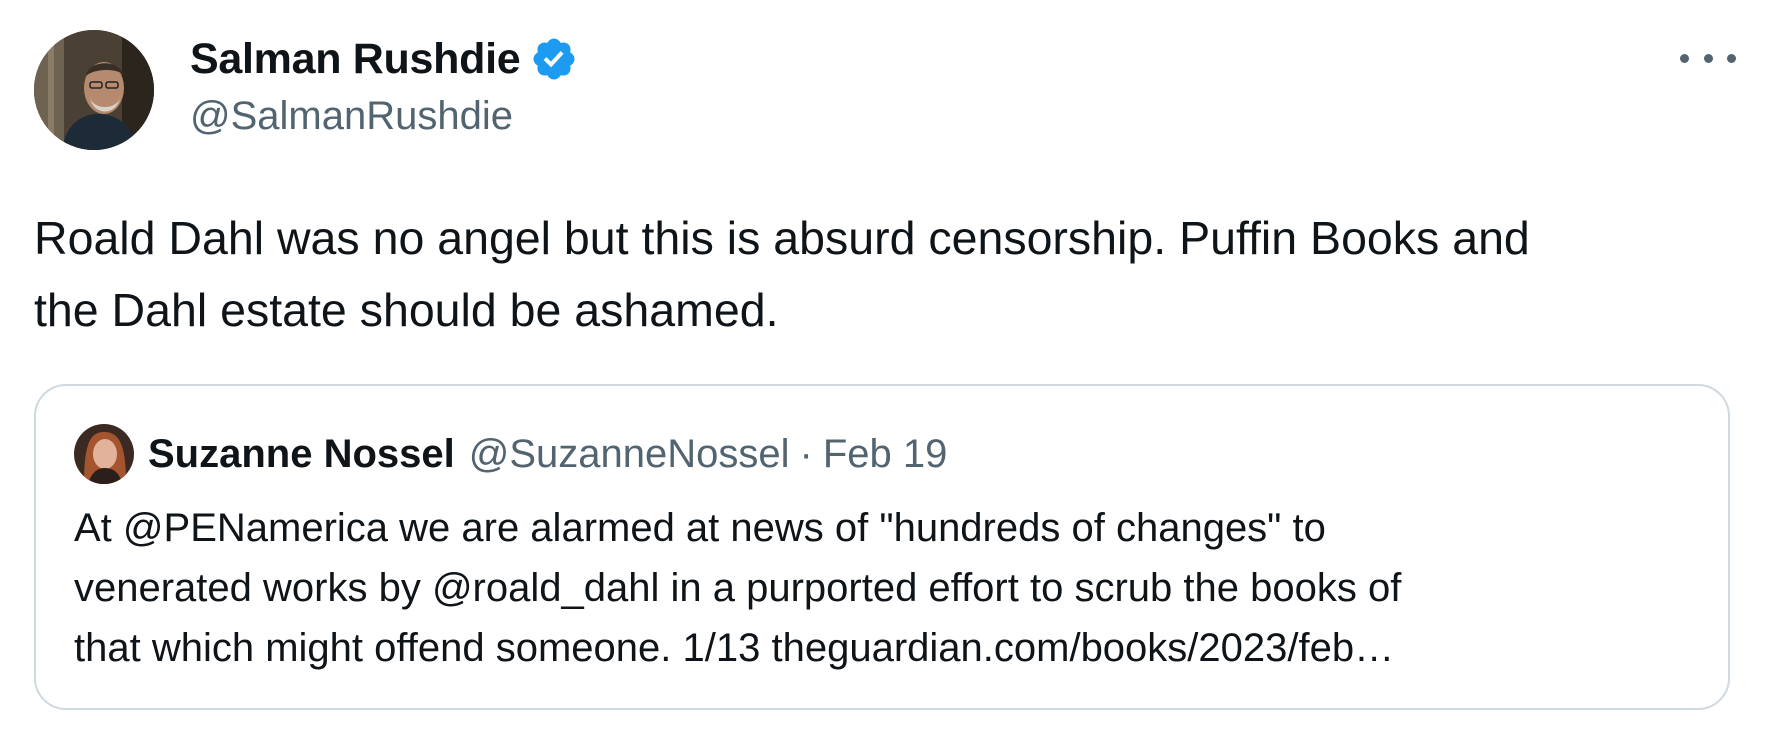 The width and height of the screenshot is (1768, 756). I want to click on quoted-author-avatar, so click(104, 454).